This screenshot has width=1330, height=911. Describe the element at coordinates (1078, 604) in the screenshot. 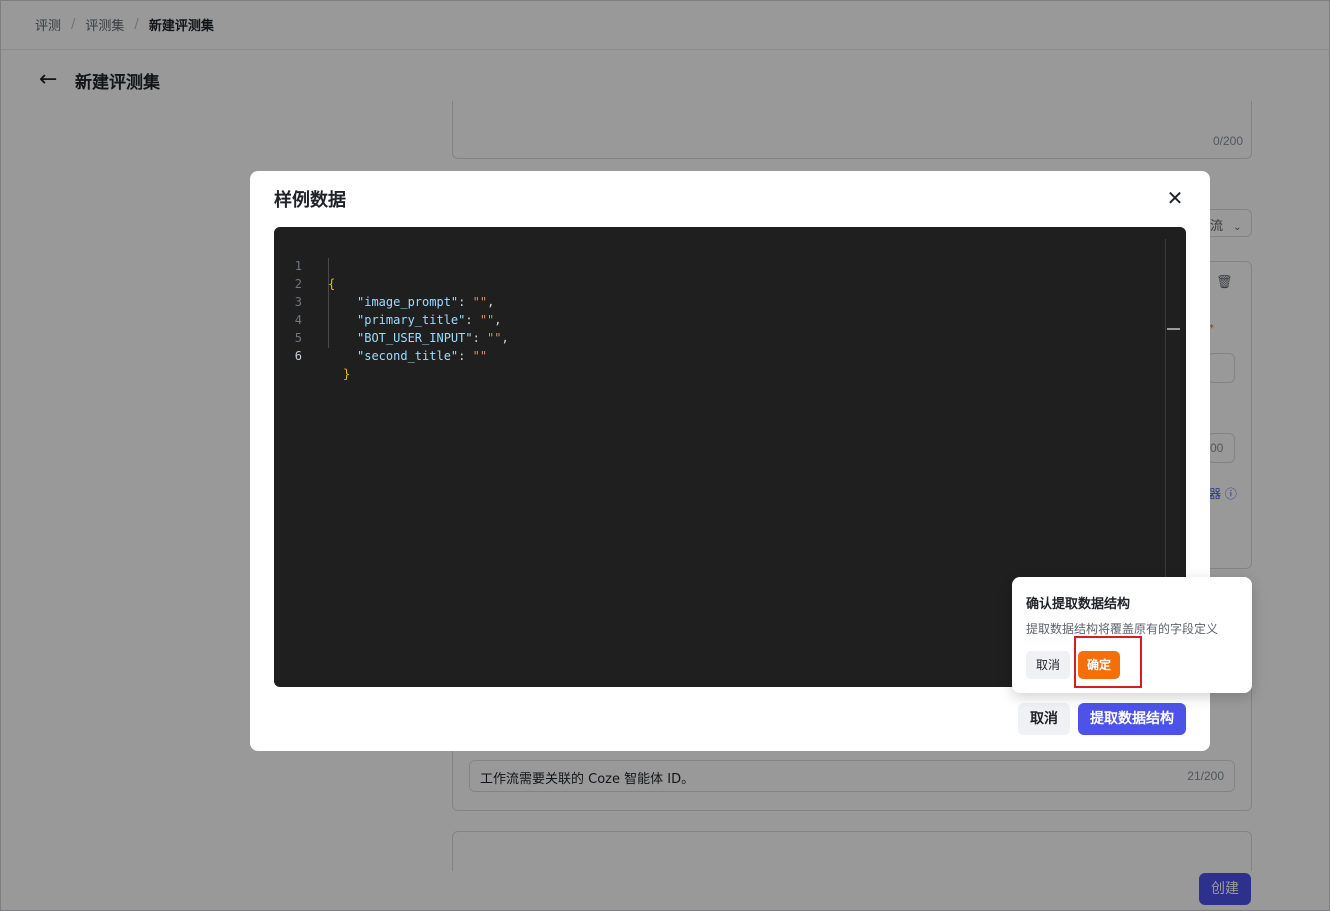

I see `popover-title: 确认提取数据结构` at that location.